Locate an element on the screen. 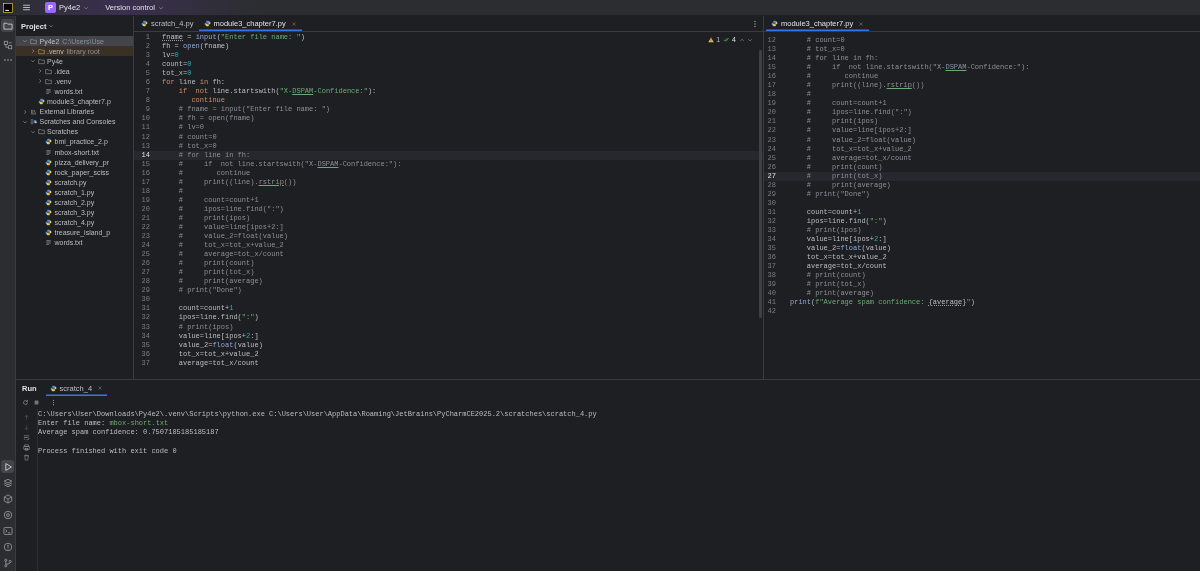 This screenshot has height=571, width=1200. play-icon is located at coordinates (7, 466).